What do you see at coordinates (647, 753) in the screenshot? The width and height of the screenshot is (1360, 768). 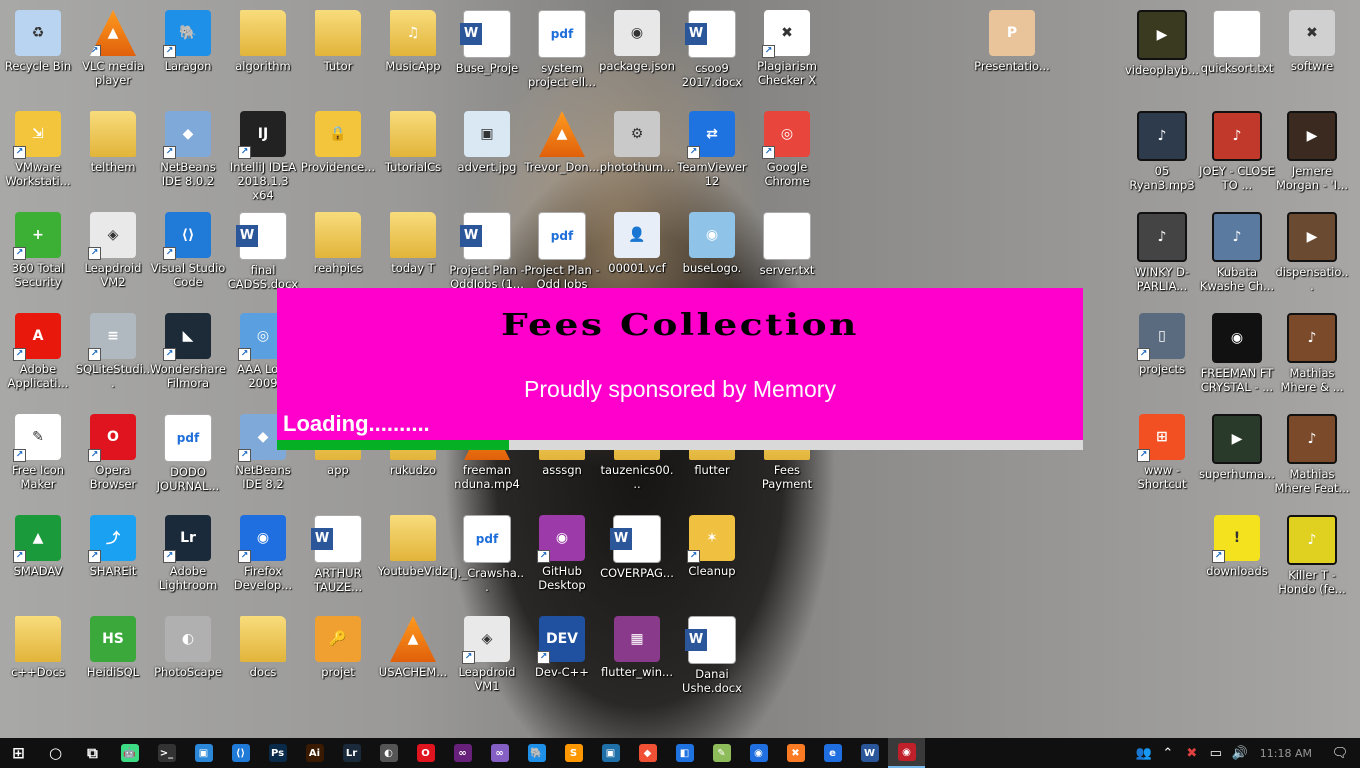 I see `taskbar-git-icon: ◆` at bounding box center [647, 753].